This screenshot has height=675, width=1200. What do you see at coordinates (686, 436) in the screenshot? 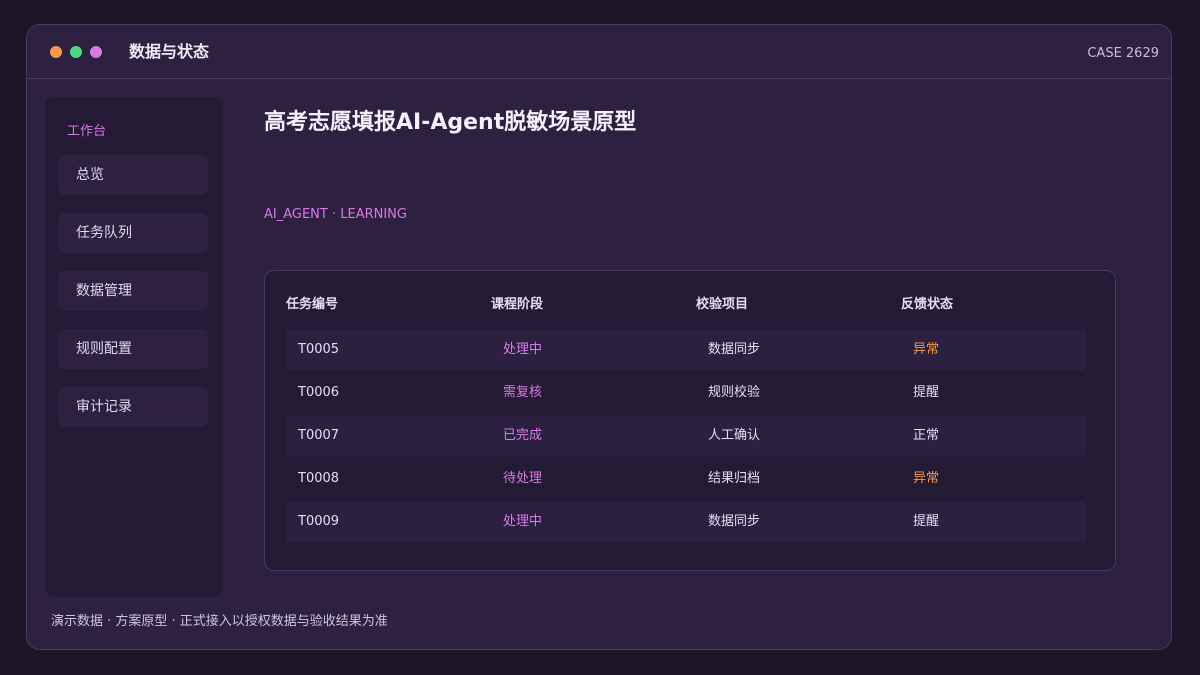
I see `table-row: T0007 已完成 人工确认 正常` at bounding box center [686, 436].